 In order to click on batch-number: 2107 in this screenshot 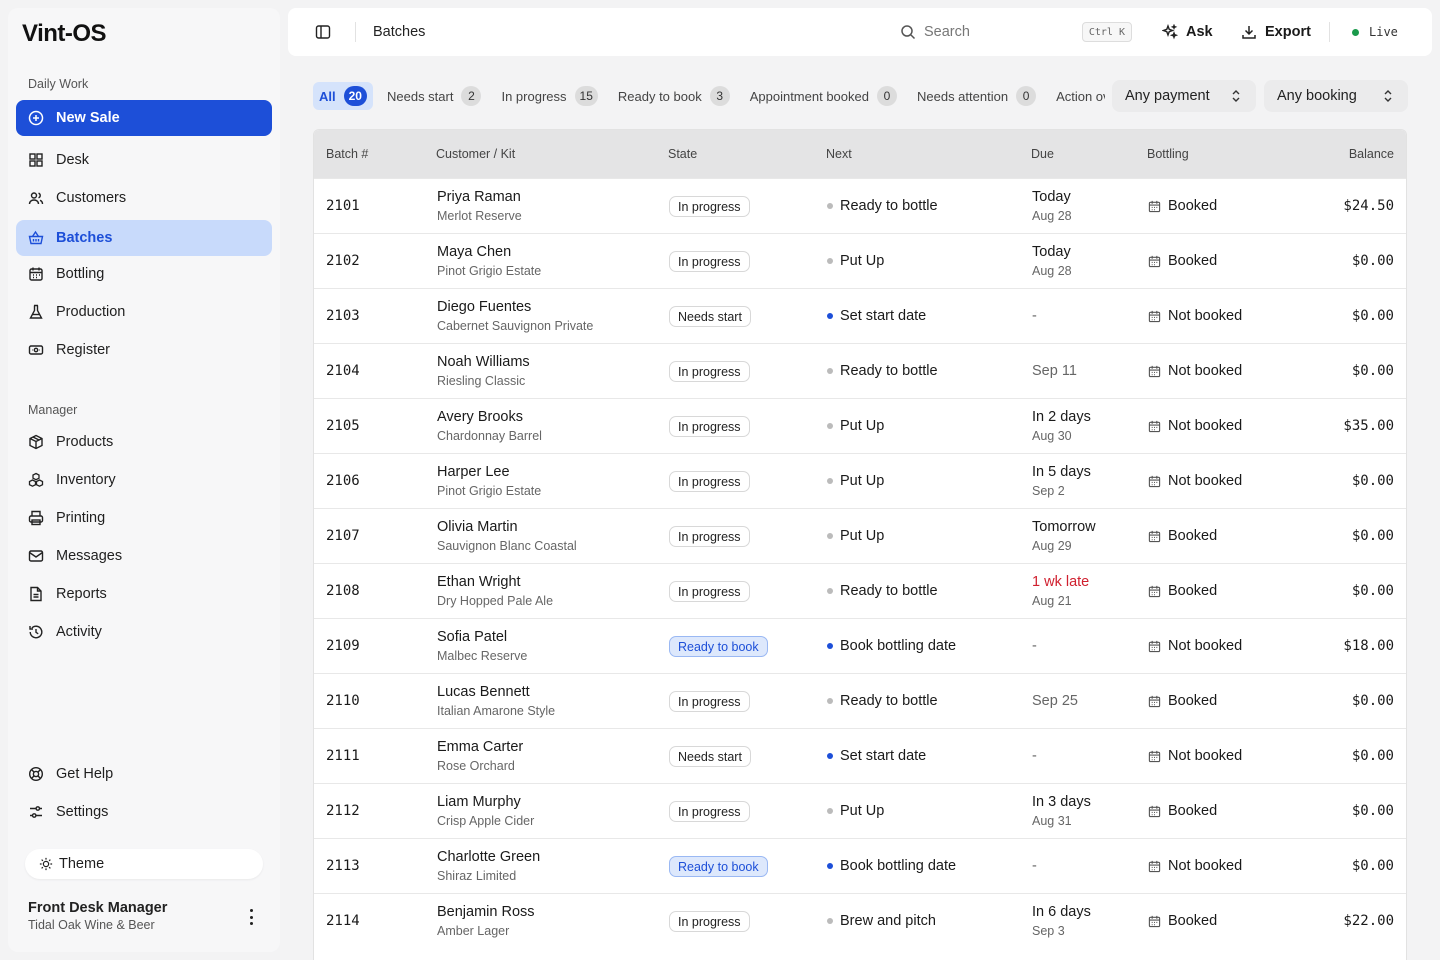, I will do `click(343, 536)`.